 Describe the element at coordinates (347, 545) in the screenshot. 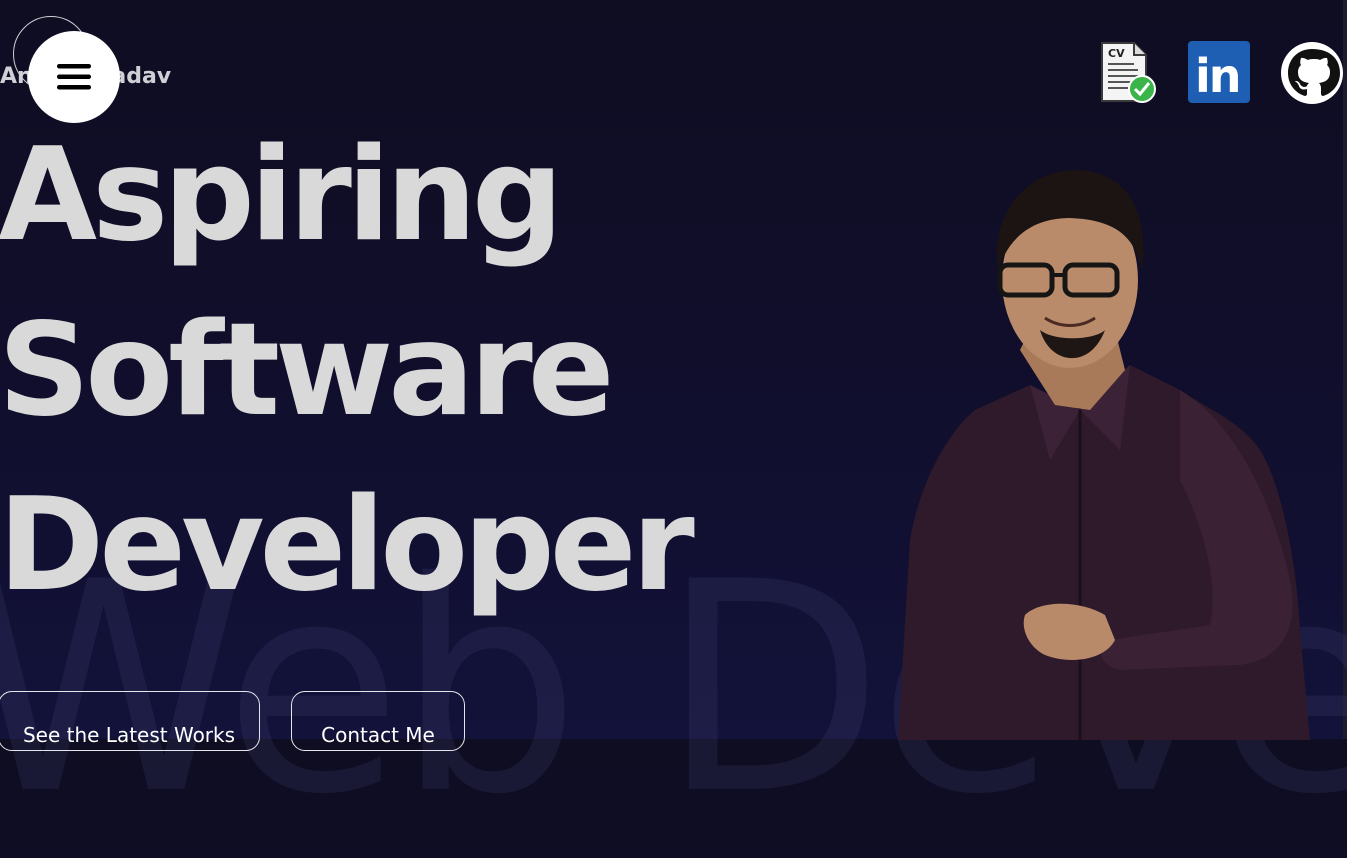

I see `hero-title-line-3: Developer` at that location.